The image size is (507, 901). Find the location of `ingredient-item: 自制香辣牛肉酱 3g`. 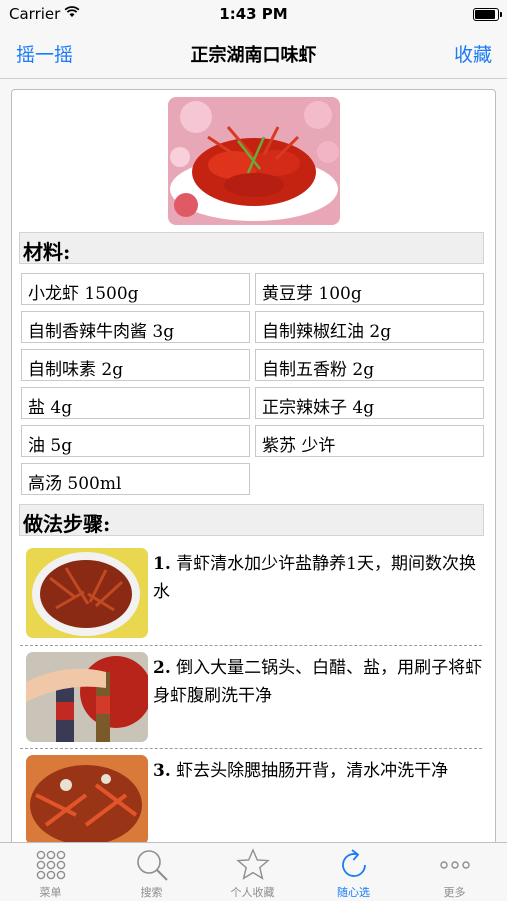

ingredient-item: 自制香辣牛肉酱 3g is located at coordinates (135, 327).